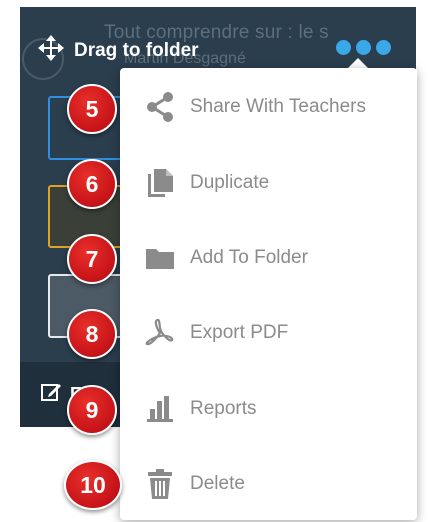  What do you see at coordinates (92, 410) in the screenshot?
I see `callout-badge: 9` at bounding box center [92, 410].